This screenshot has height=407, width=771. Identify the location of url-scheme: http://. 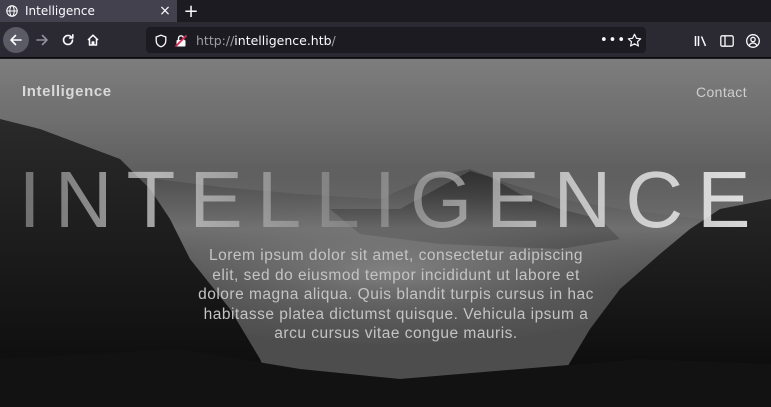
(215, 40).